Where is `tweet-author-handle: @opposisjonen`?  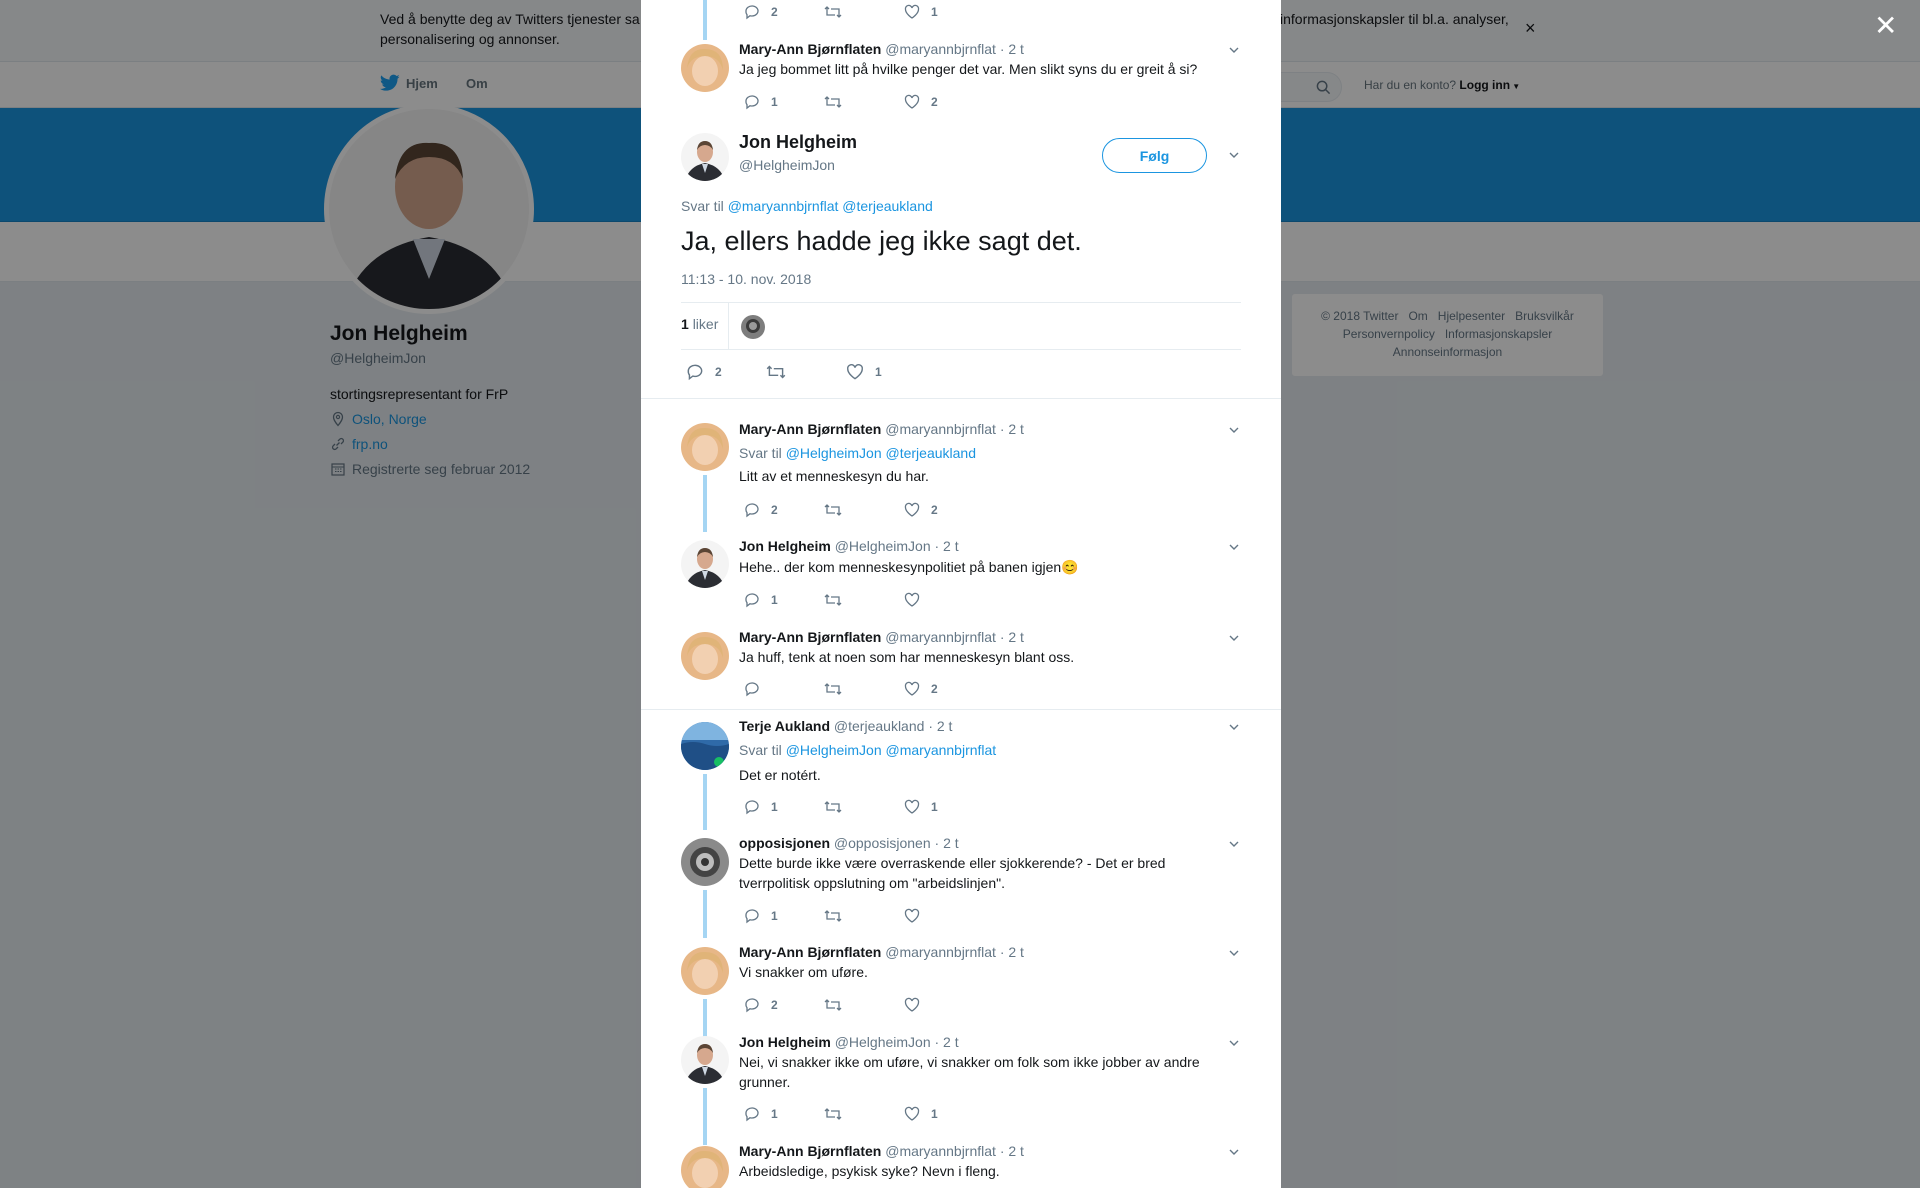 tweet-author-handle: @opposisjonen is located at coordinates (882, 843).